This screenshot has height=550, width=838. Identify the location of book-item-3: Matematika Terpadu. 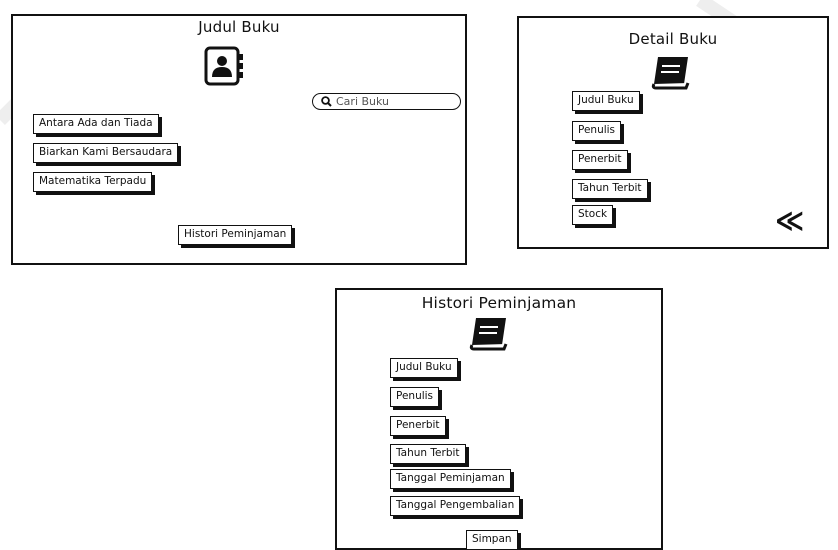
(93, 182).